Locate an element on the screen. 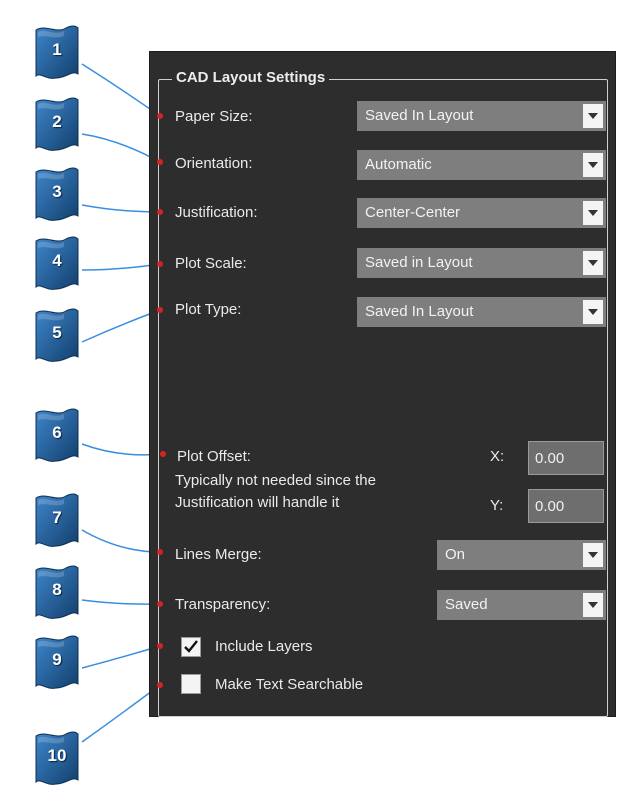  callout-badge-6: 6 is located at coordinates (57, 436).